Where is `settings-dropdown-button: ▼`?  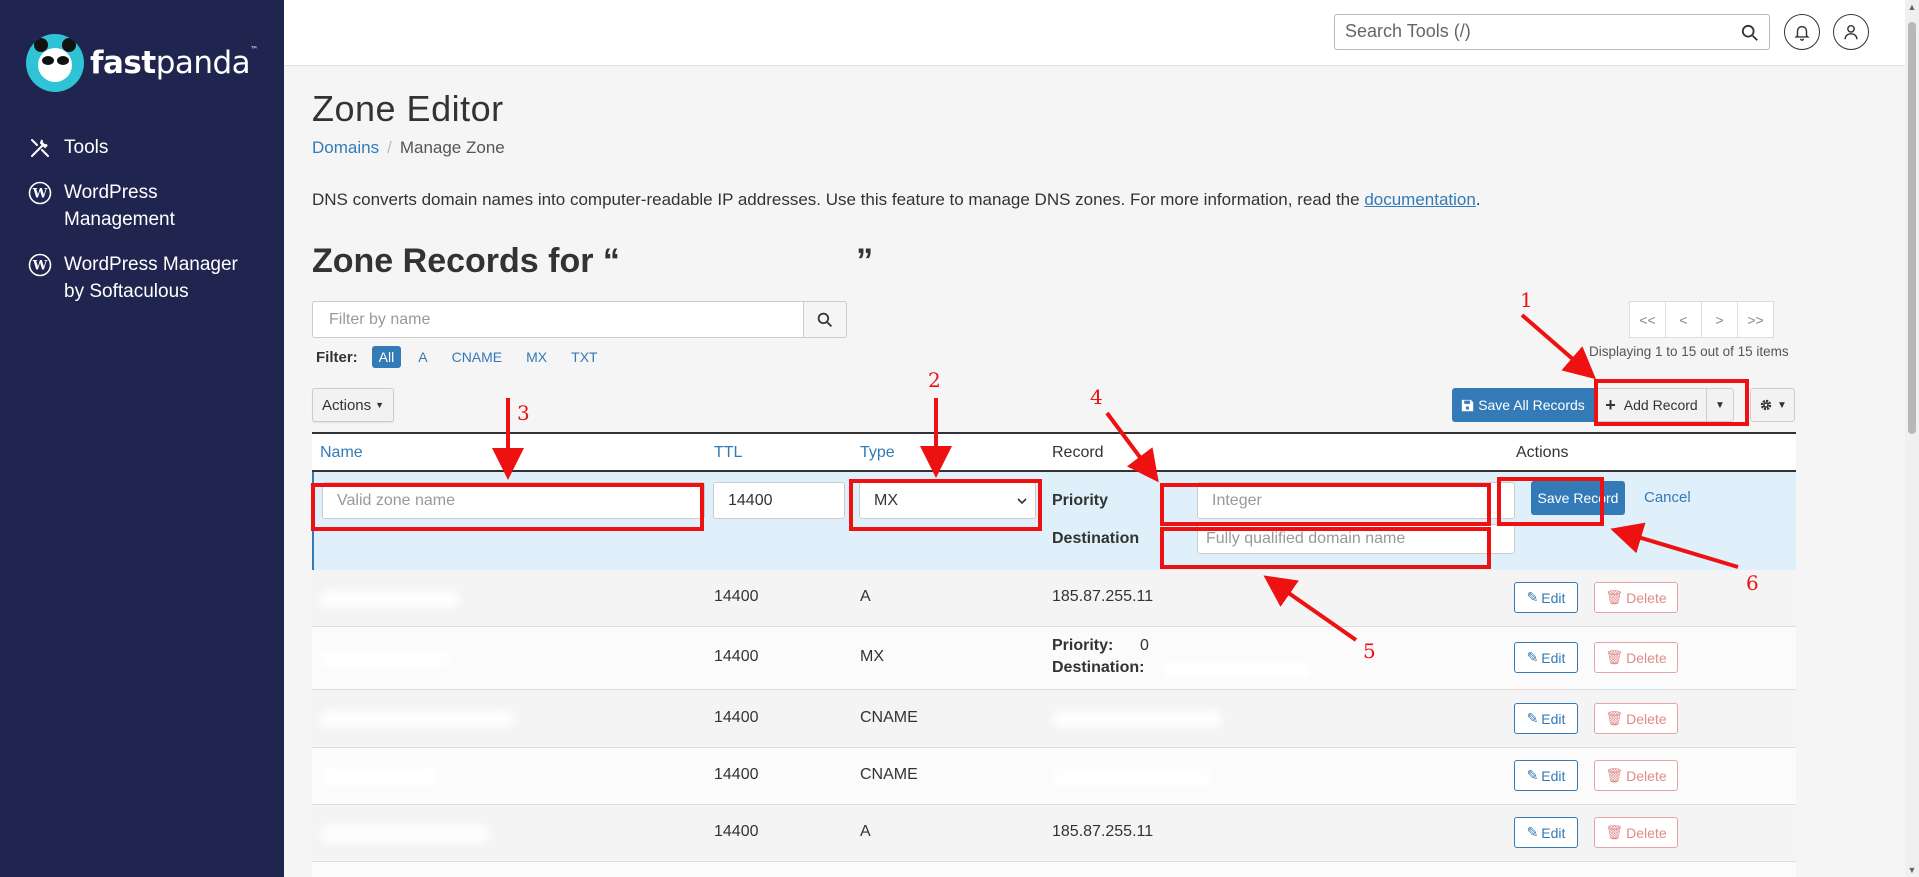 settings-dropdown-button: ▼ is located at coordinates (1772, 405).